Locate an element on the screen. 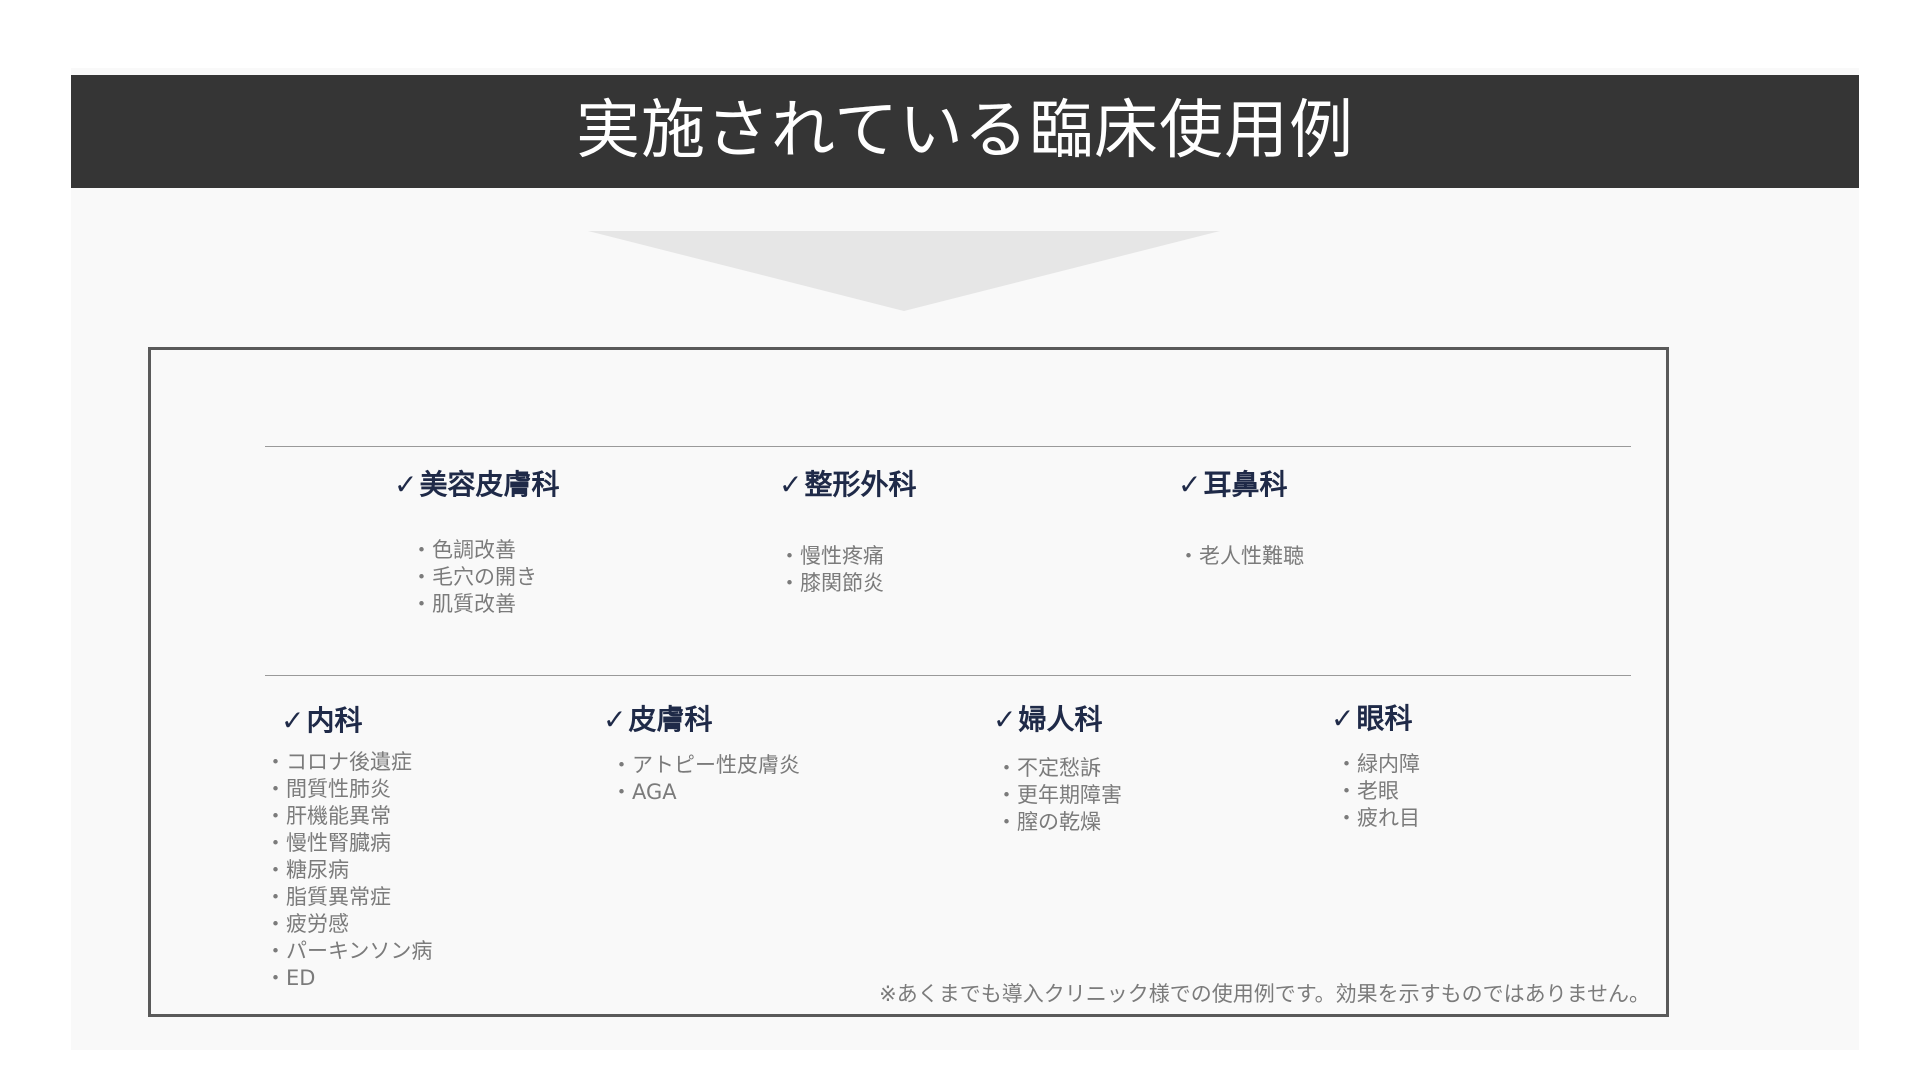  category-title: ✓耳鼻科 is located at coordinates (1241, 483).